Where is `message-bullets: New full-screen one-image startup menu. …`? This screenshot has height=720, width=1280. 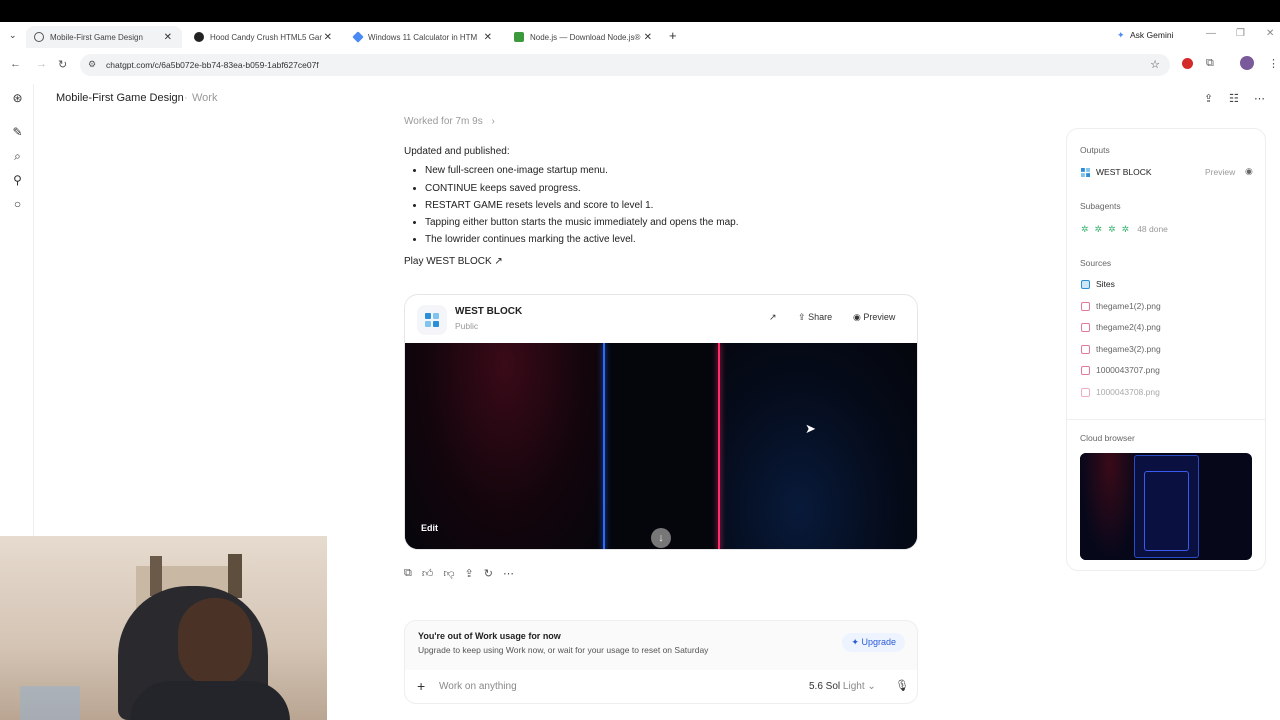
message-bullets: New full-screen one-image startup menu. … is located at coordinates (582, 205).